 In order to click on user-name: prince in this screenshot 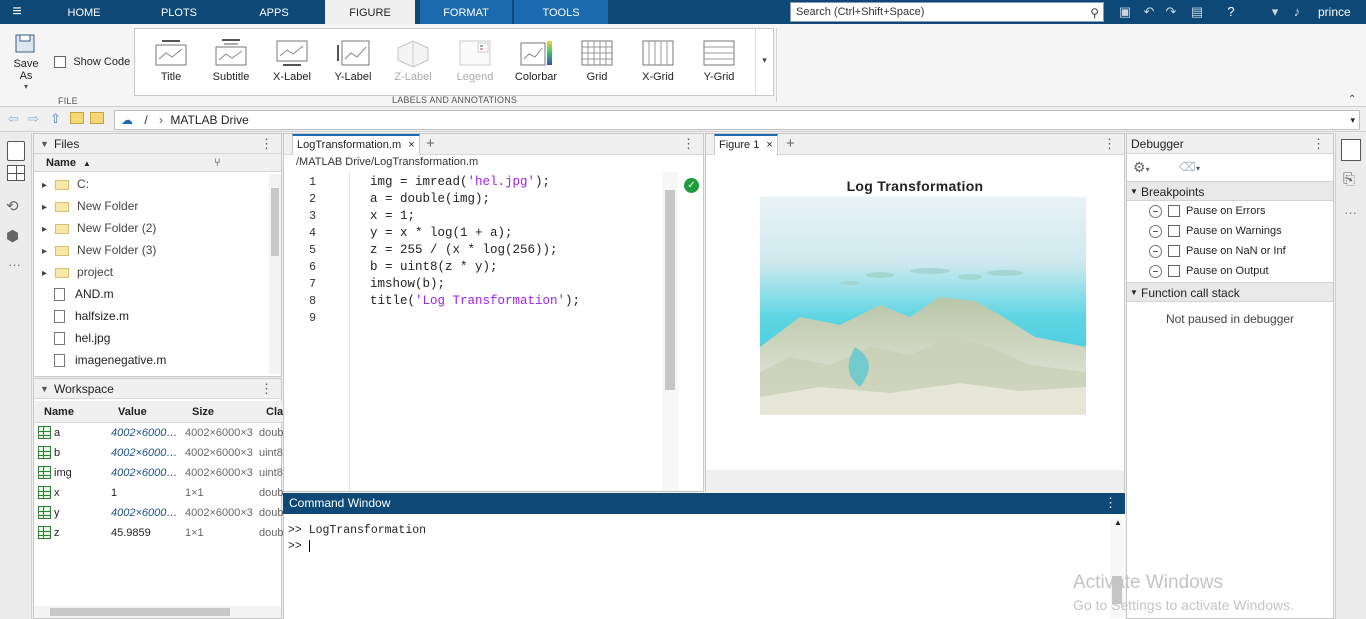, I will do `click(1334, 12)`.